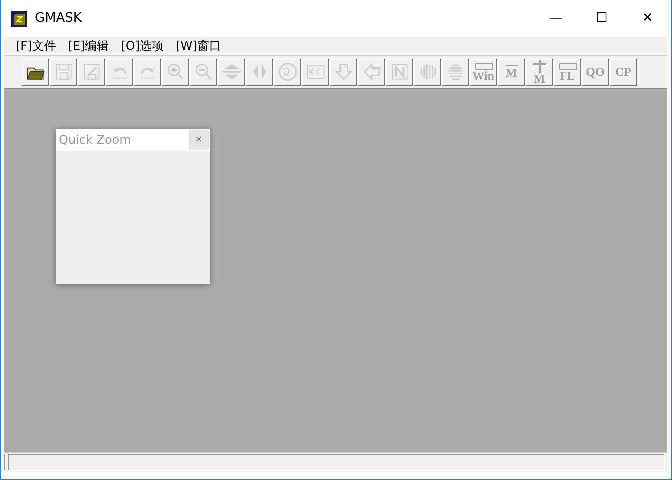 This screenshot has width=672, height=480. Describe the element at coordinates (89, 46) in the screenshot. I see `menu-item: [E]编辑` at that location.